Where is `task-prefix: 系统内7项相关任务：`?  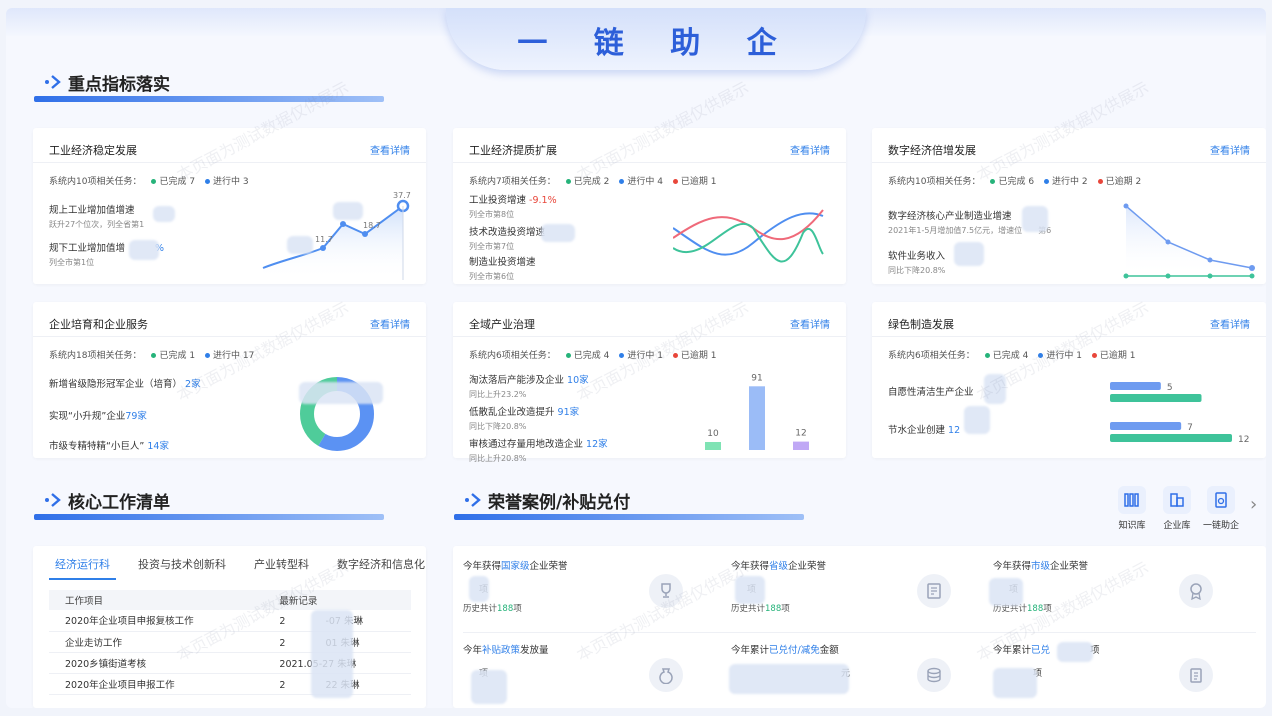
task-prefix: 系统内7项相关任务： is located at coordinates (512, 182).